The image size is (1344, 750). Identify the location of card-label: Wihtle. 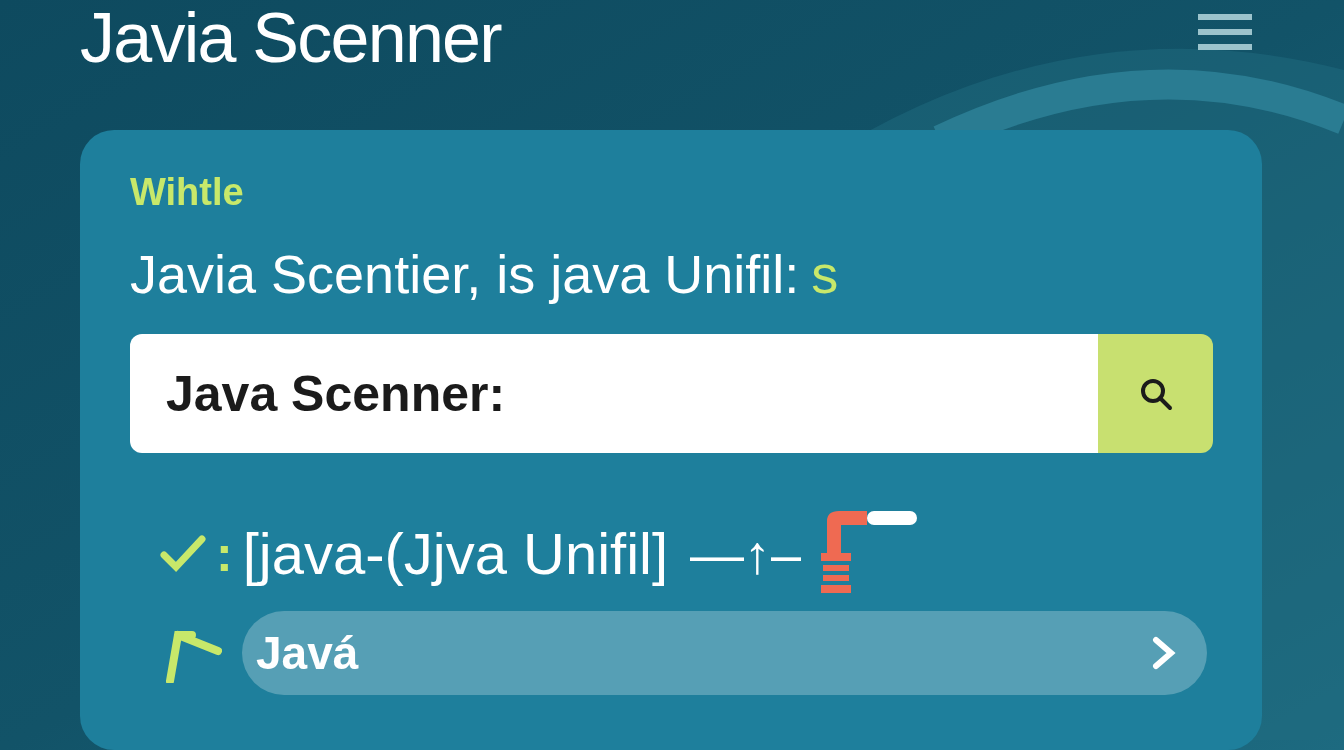
(187, 192).